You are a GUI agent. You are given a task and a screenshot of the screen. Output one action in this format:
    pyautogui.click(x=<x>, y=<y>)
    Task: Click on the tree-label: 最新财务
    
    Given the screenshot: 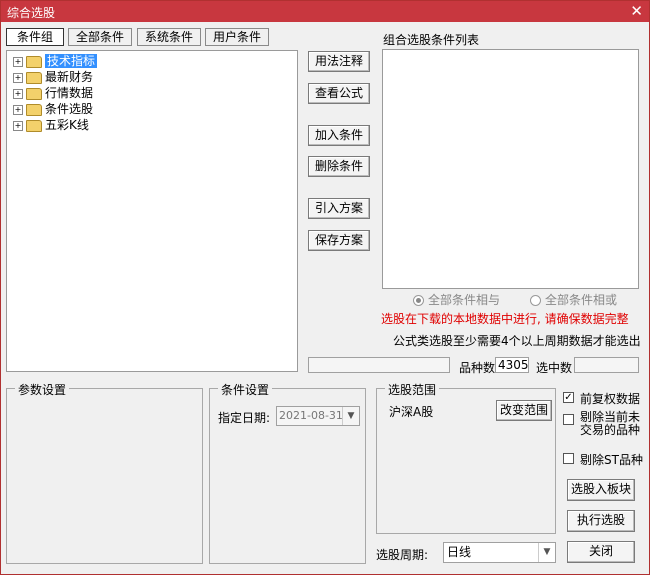 What is the action you would take?
    pyautogui.click(x=69, y=77)
    